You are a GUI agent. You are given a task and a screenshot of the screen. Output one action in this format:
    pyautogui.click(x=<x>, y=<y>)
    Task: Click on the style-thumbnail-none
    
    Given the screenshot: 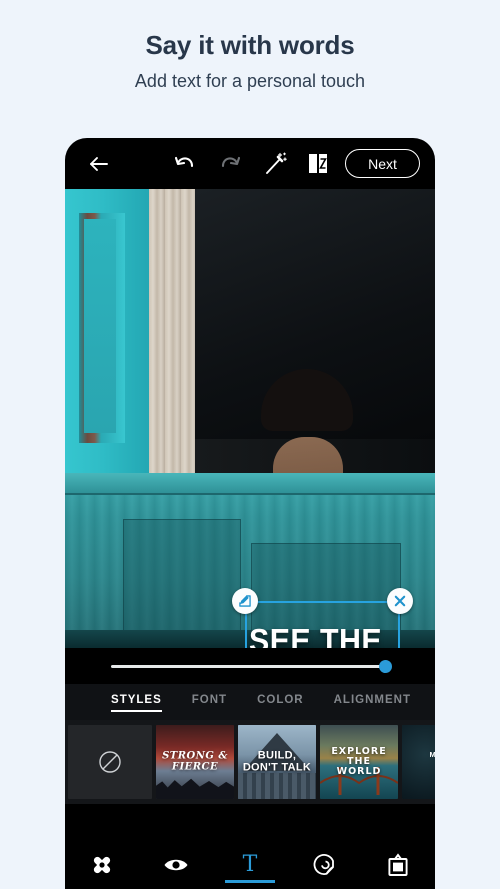 What is the action you would take?
    pyautogui.click(x=110, y=762)
    